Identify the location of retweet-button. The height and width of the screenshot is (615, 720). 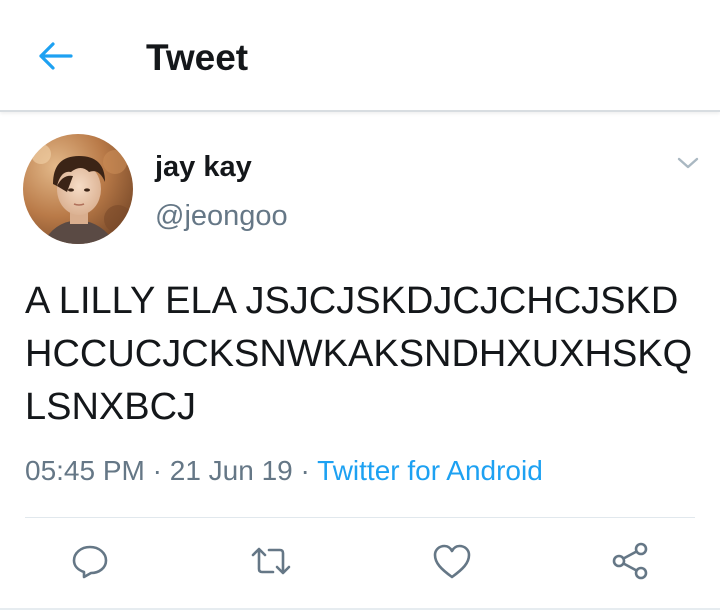
(271, 563).